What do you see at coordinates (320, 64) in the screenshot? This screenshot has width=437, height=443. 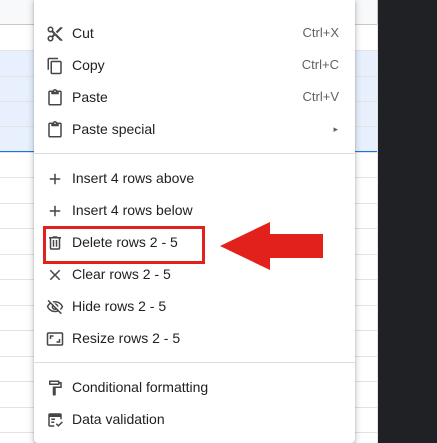 I see `menu-item-shortcut: Ctrl+C` at bounding box center [320, 64].